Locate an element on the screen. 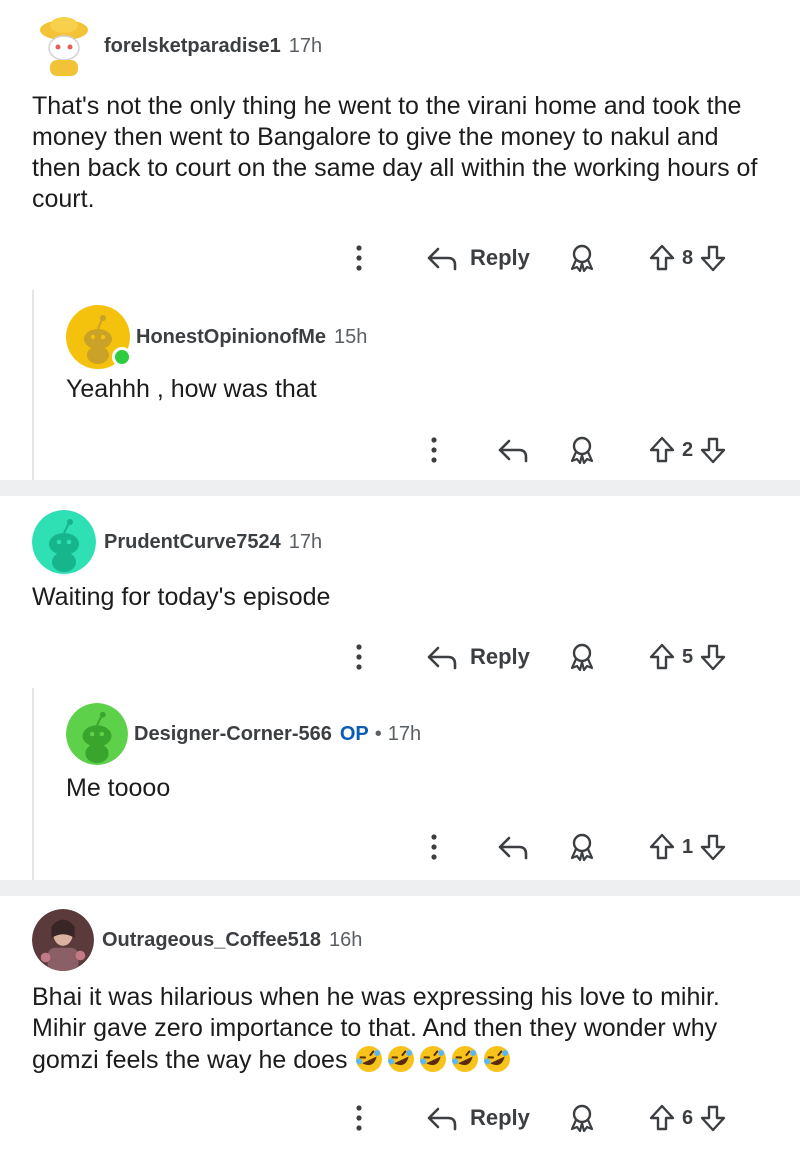  comment-username: forelsketparadise1 is located at coordinates (192, 46).